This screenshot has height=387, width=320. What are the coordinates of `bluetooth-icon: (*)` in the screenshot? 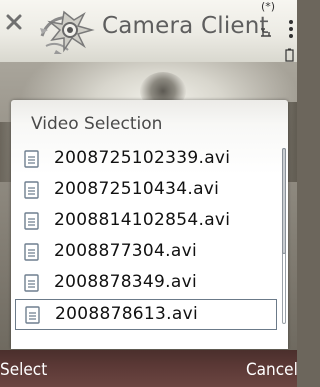 It's located at (268, 6).